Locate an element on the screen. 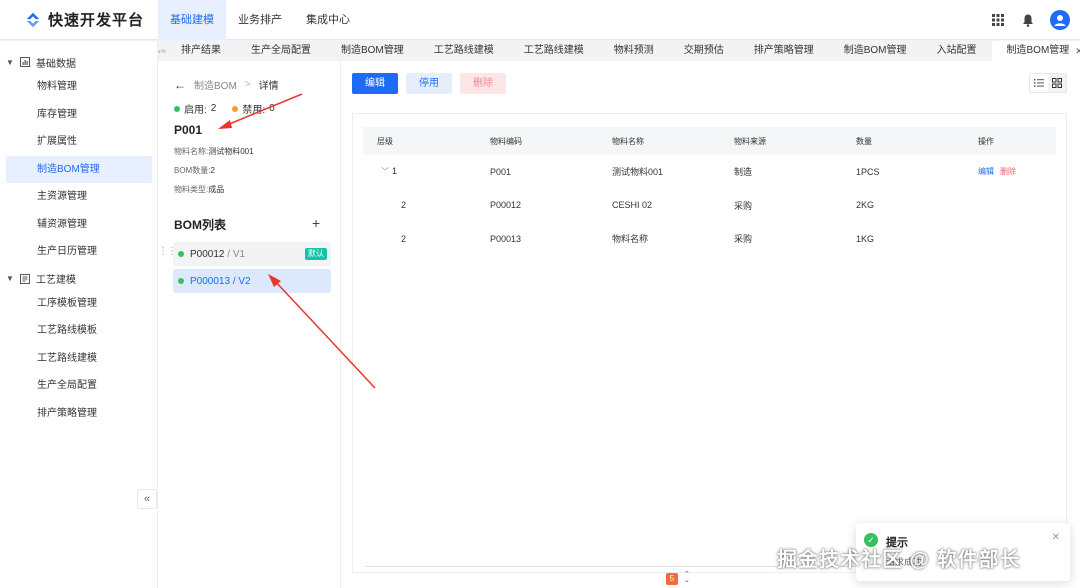 This screenshot has width=1080, height=588. sidebar-item-route-template: 工艺路线模板 is located at coordinates (78, 331).